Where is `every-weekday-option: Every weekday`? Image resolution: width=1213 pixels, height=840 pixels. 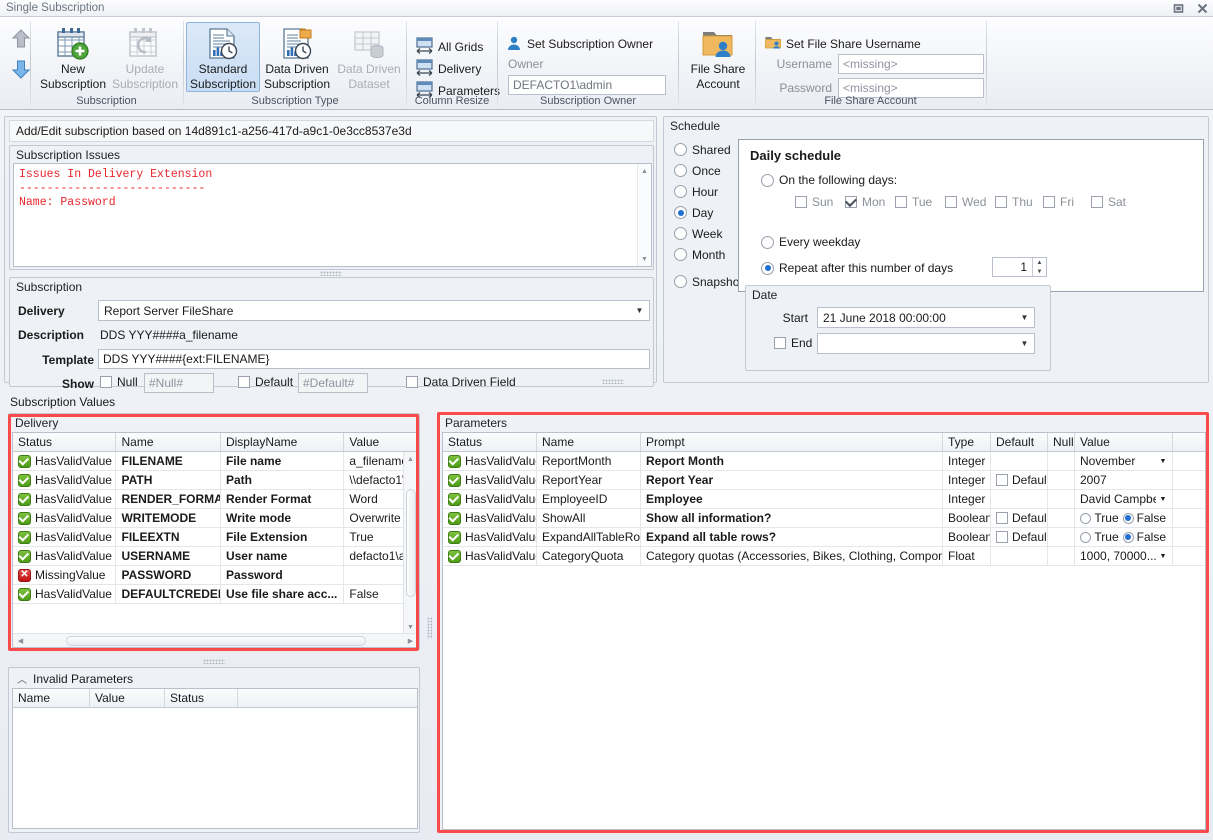
every-weekday-option: Every weekday is located at coordinates (810, 242).